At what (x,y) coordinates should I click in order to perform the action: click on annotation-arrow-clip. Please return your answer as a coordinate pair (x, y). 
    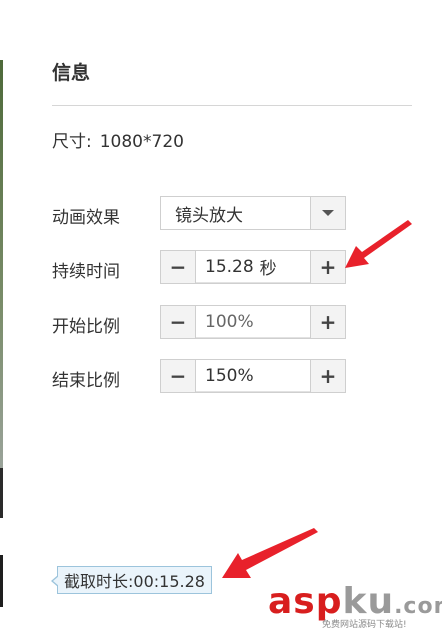
    Looking at the image, I should click on (270, 553).